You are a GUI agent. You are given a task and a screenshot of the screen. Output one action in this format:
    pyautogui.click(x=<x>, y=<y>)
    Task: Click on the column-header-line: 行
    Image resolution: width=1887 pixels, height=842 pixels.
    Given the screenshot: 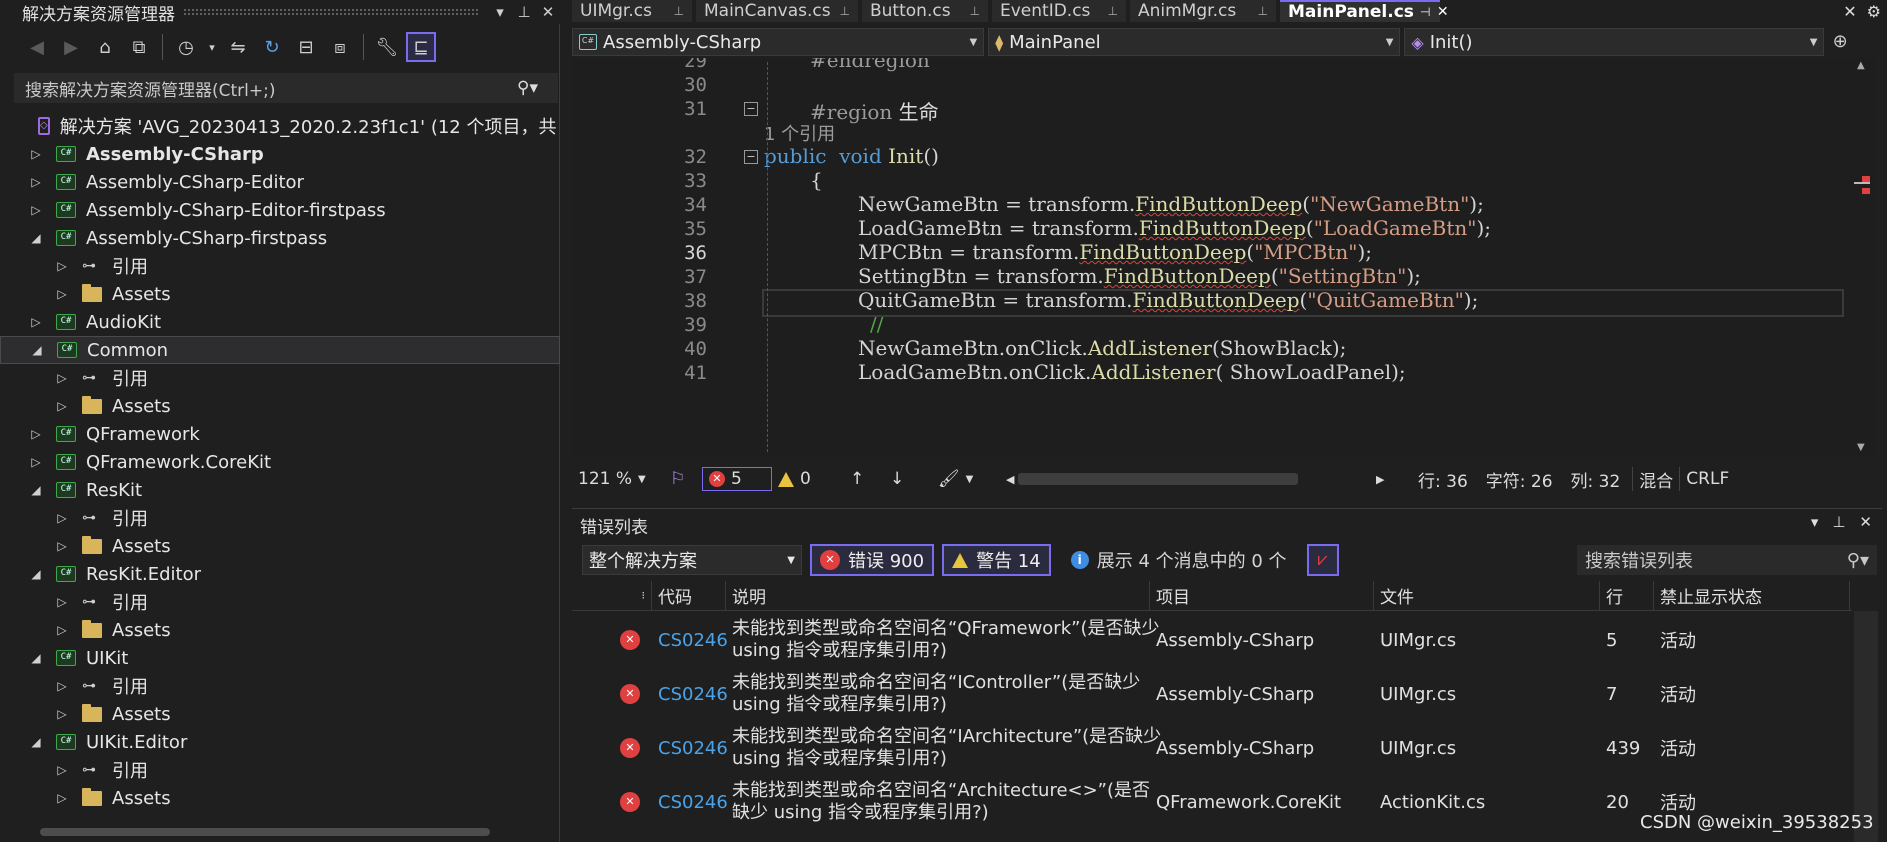 What is the action you would take?
    pyautogui.click(x=1627, y=595)
    